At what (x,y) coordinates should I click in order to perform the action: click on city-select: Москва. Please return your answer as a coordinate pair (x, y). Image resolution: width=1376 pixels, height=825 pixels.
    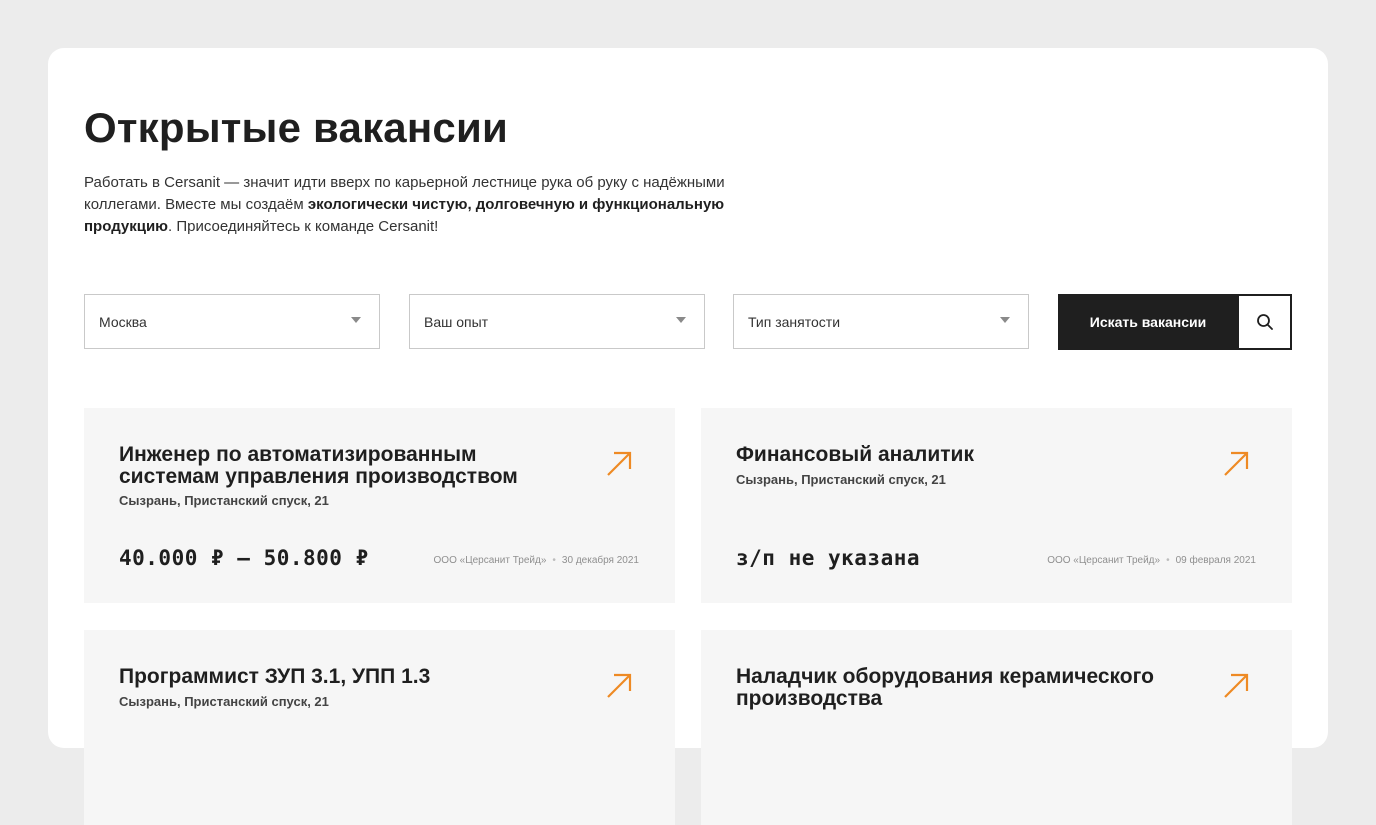
    Looking at the image, I should click on (232, 321).